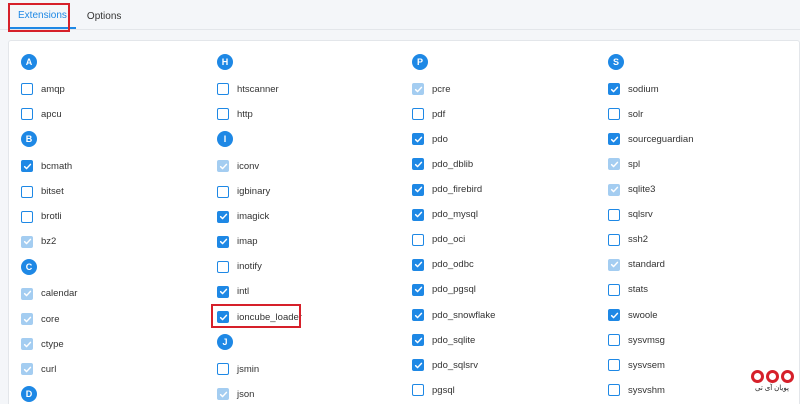  I want to click on extension-item-pdo-oci: pdo_oci, so click(438, 240).